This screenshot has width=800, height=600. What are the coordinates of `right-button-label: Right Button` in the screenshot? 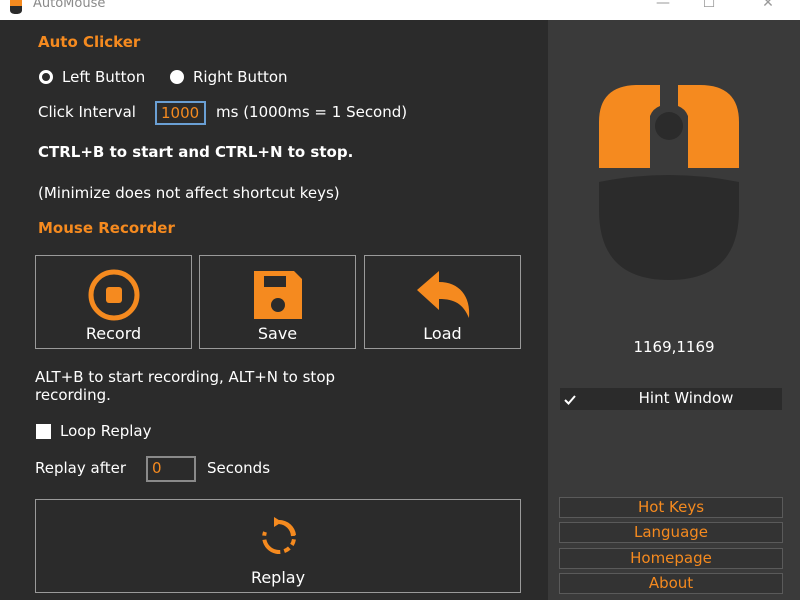 It's located at (240, 77).